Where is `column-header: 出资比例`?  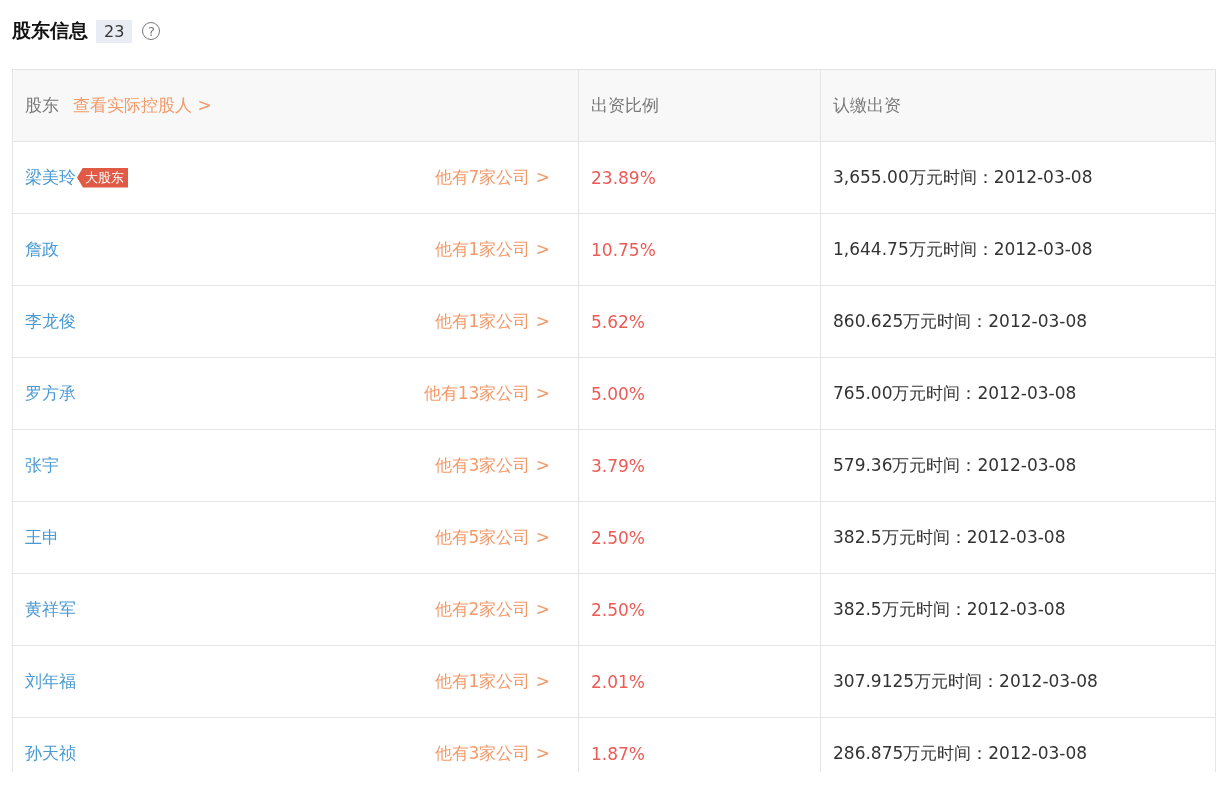
column-header: 出资比例 is located at coordinates (625, 105).